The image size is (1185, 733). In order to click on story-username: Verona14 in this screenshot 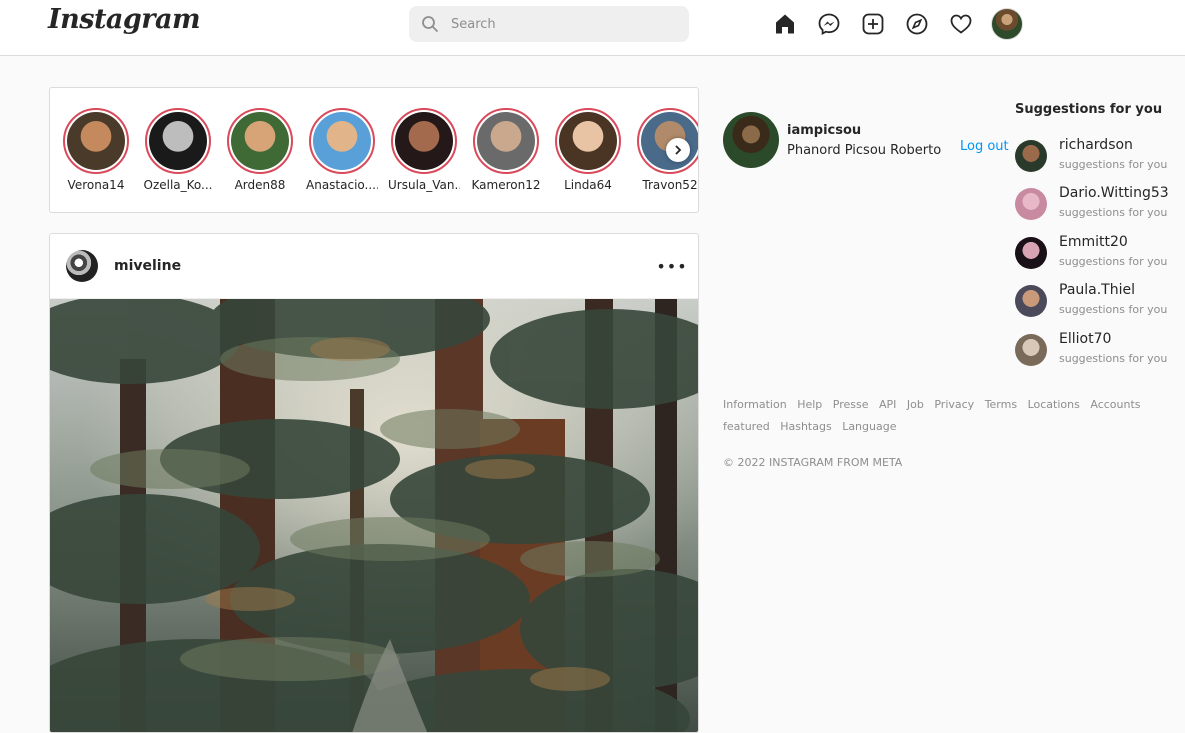, I will do `click(96, 185)`.